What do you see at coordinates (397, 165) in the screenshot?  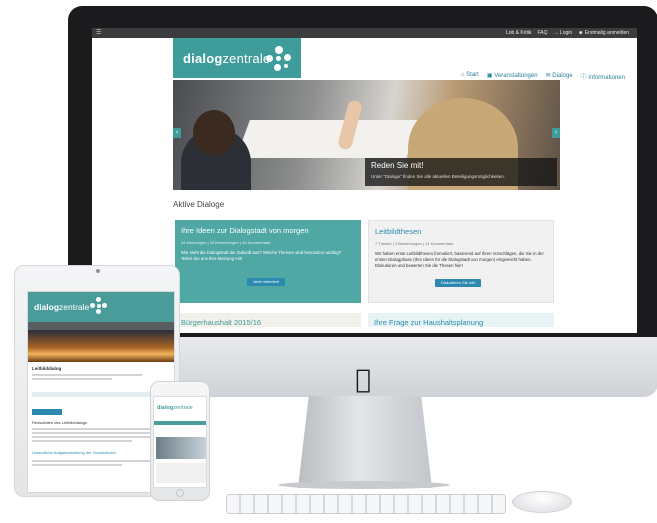 I see `hero-title: Reden Sie mit!` at bounding box center [397, 165].